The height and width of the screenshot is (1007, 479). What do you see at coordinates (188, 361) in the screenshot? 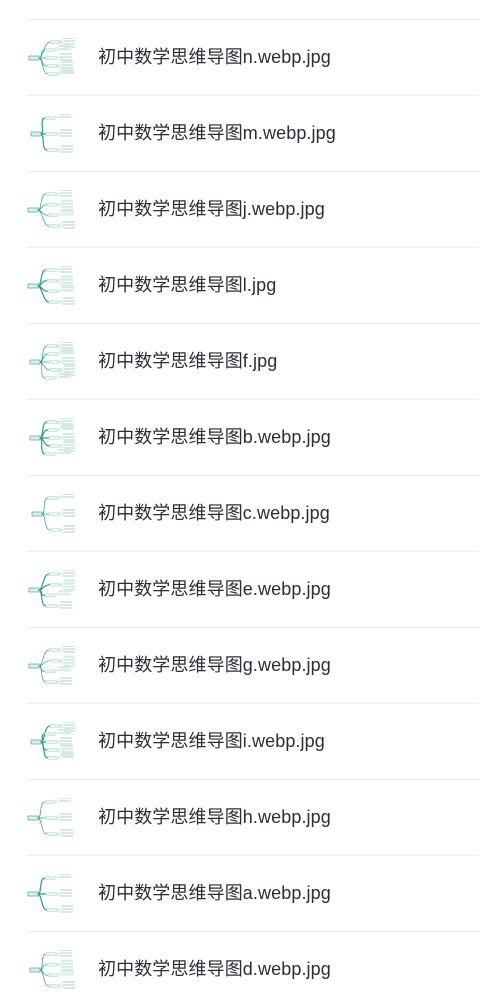
I see `file-name: 初中数学思维导图f.jpg` at bounding box center [188, 361].